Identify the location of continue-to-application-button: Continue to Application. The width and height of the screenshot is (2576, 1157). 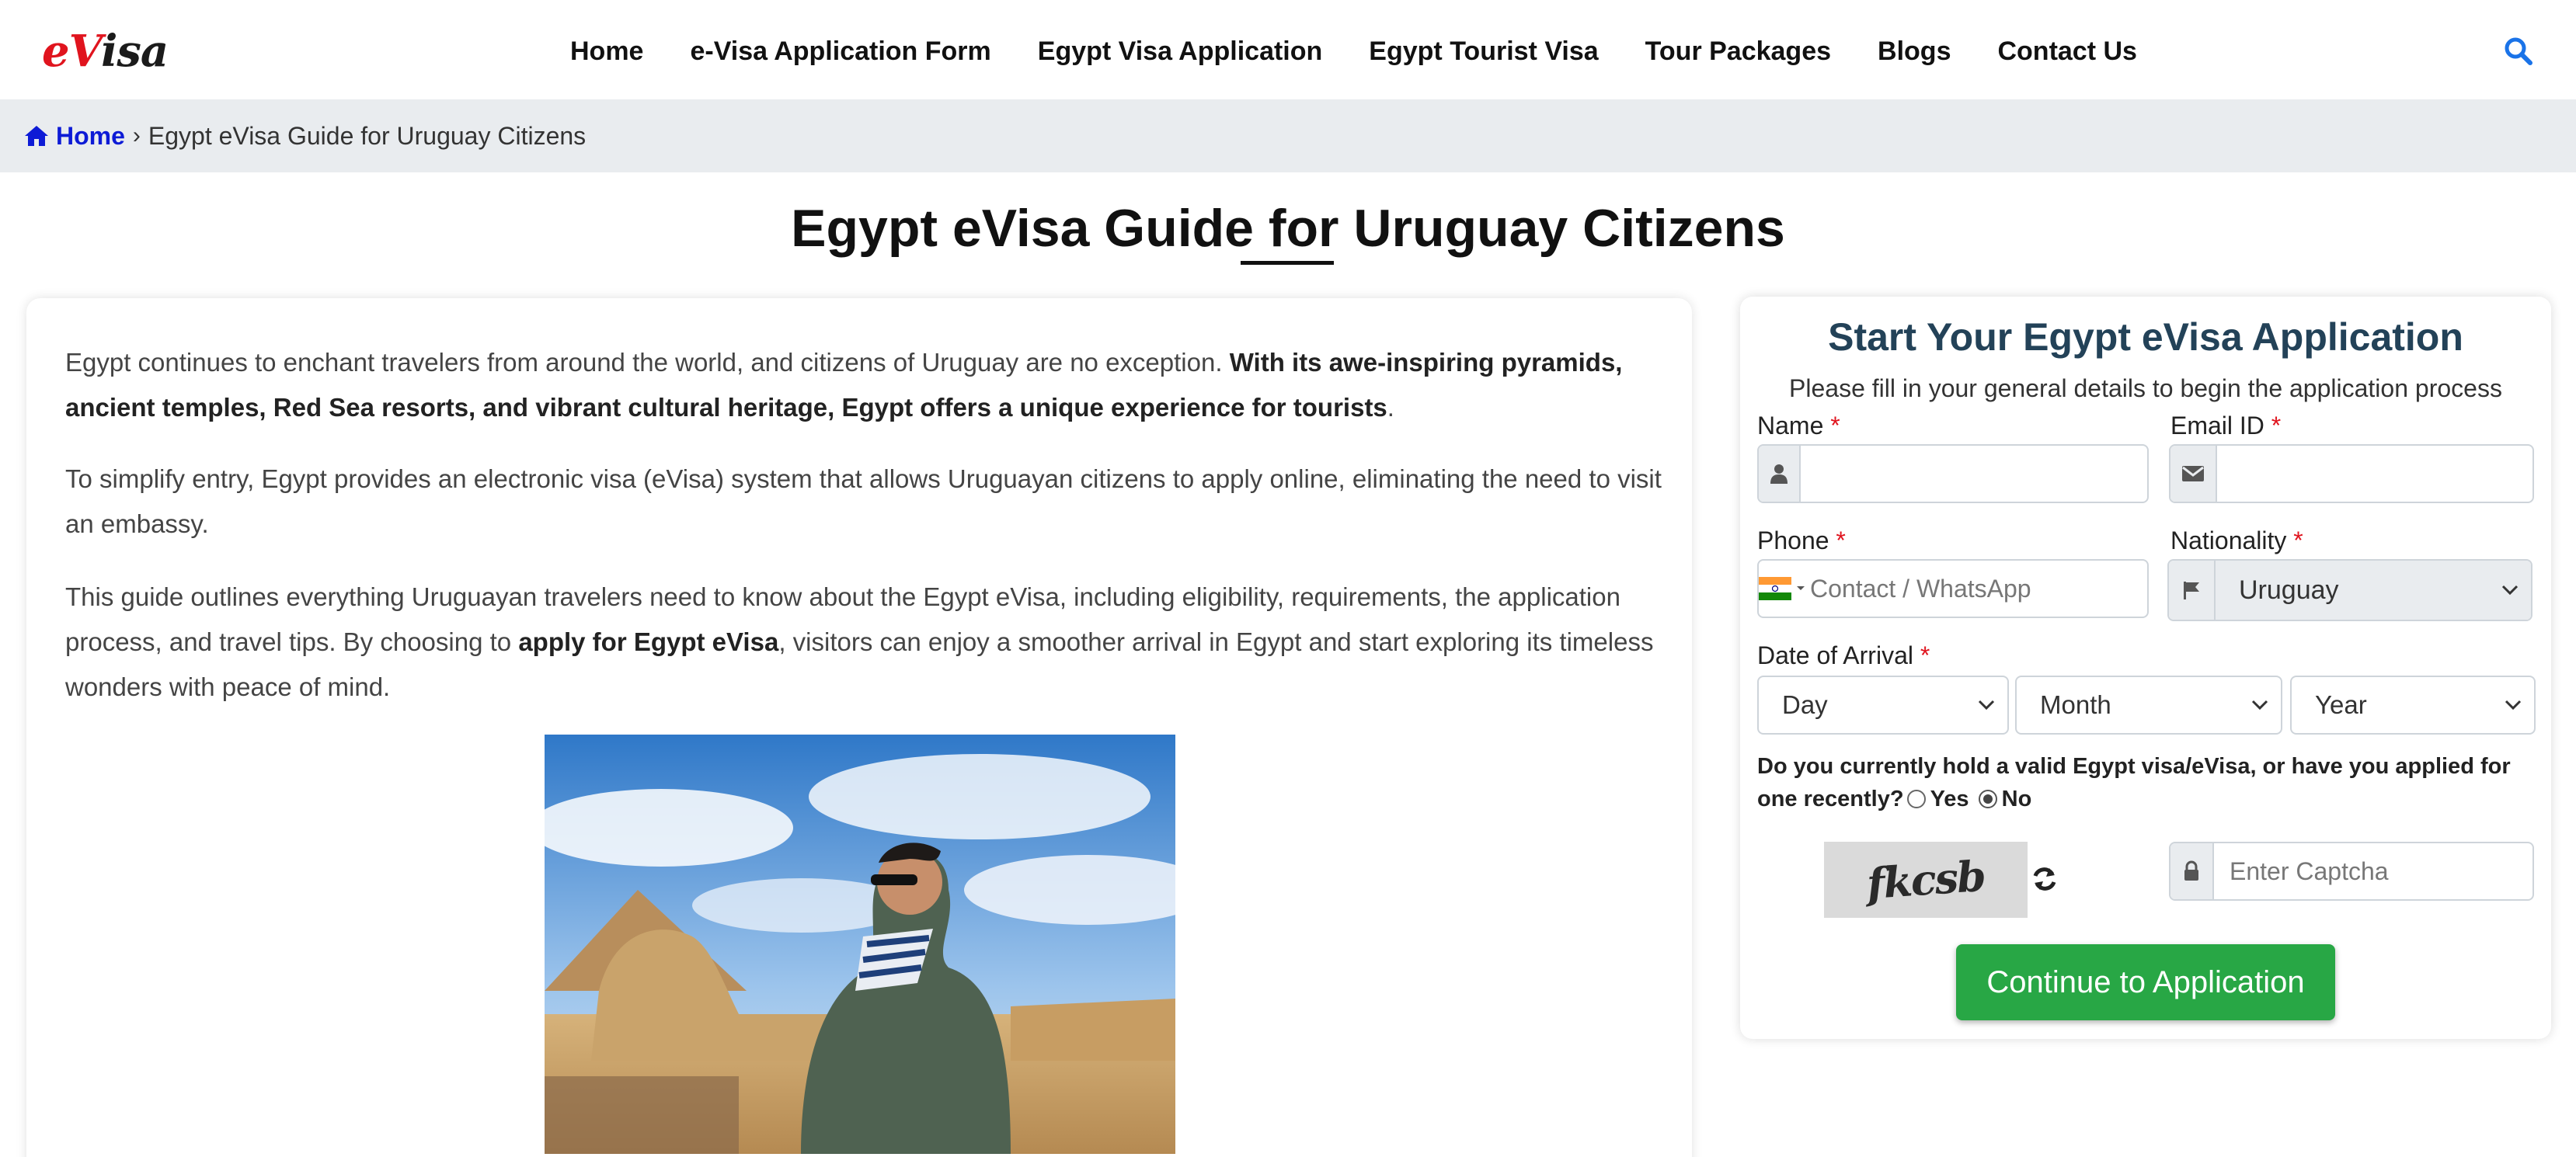
(2145, 982).